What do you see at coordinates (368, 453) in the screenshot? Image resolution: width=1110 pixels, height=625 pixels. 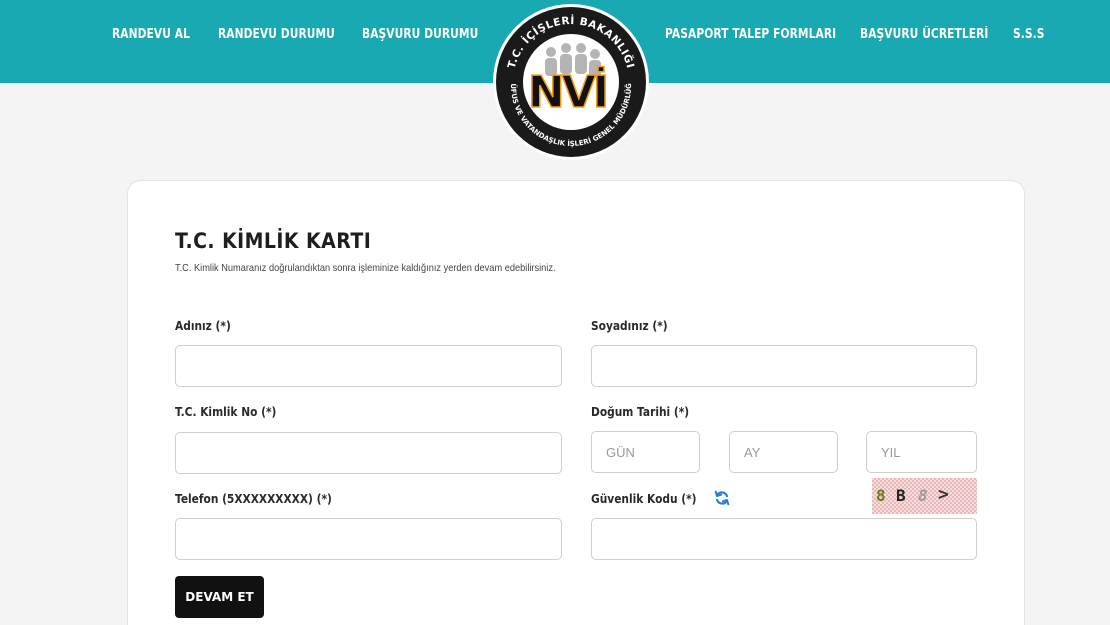 I see `tc-number-input` at bounding box center [368, 453].